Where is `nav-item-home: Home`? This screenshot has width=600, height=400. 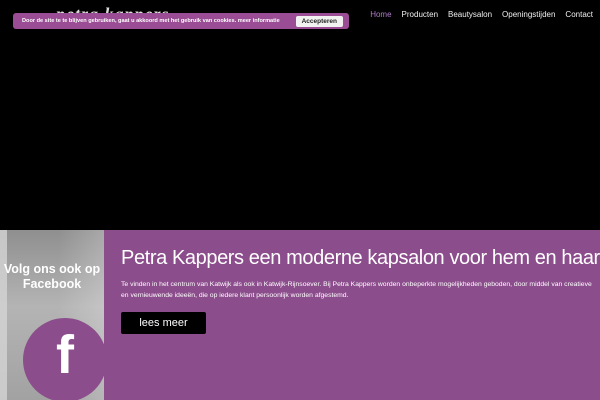
nav-item-home: Home is located at coordinates (380, 14).